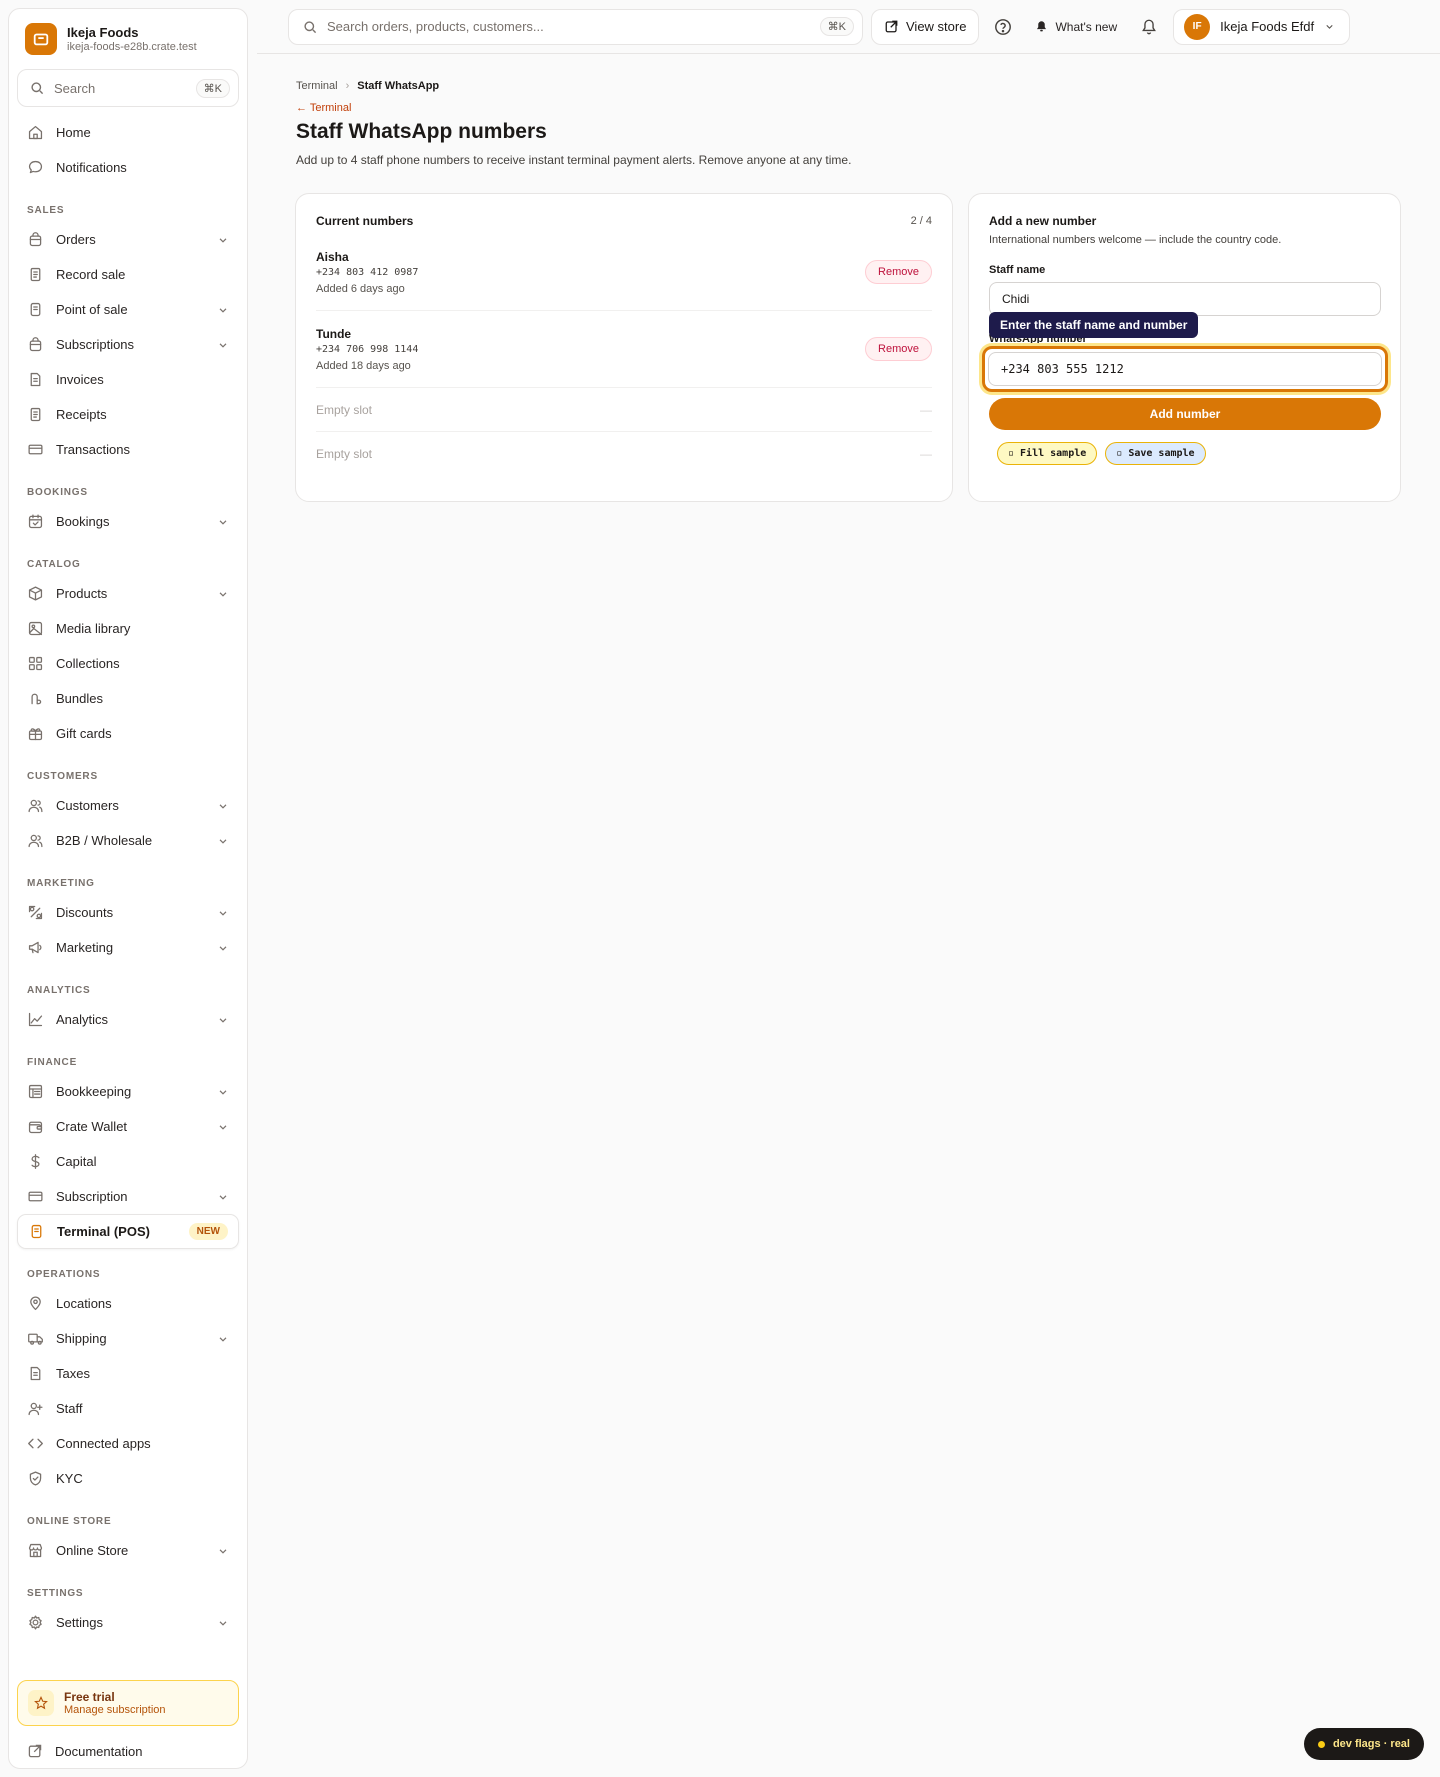  I want to click on manage-subscription-link: Manage subscription, so click(115, 1710).